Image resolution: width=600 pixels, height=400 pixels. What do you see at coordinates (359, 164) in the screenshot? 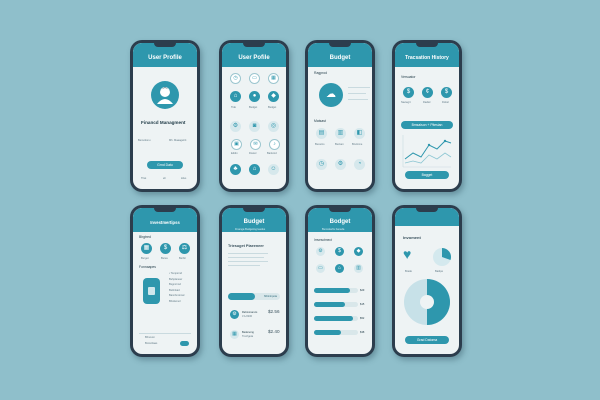
I see `chart-icon: ◔` at bounding box center [359, 164].